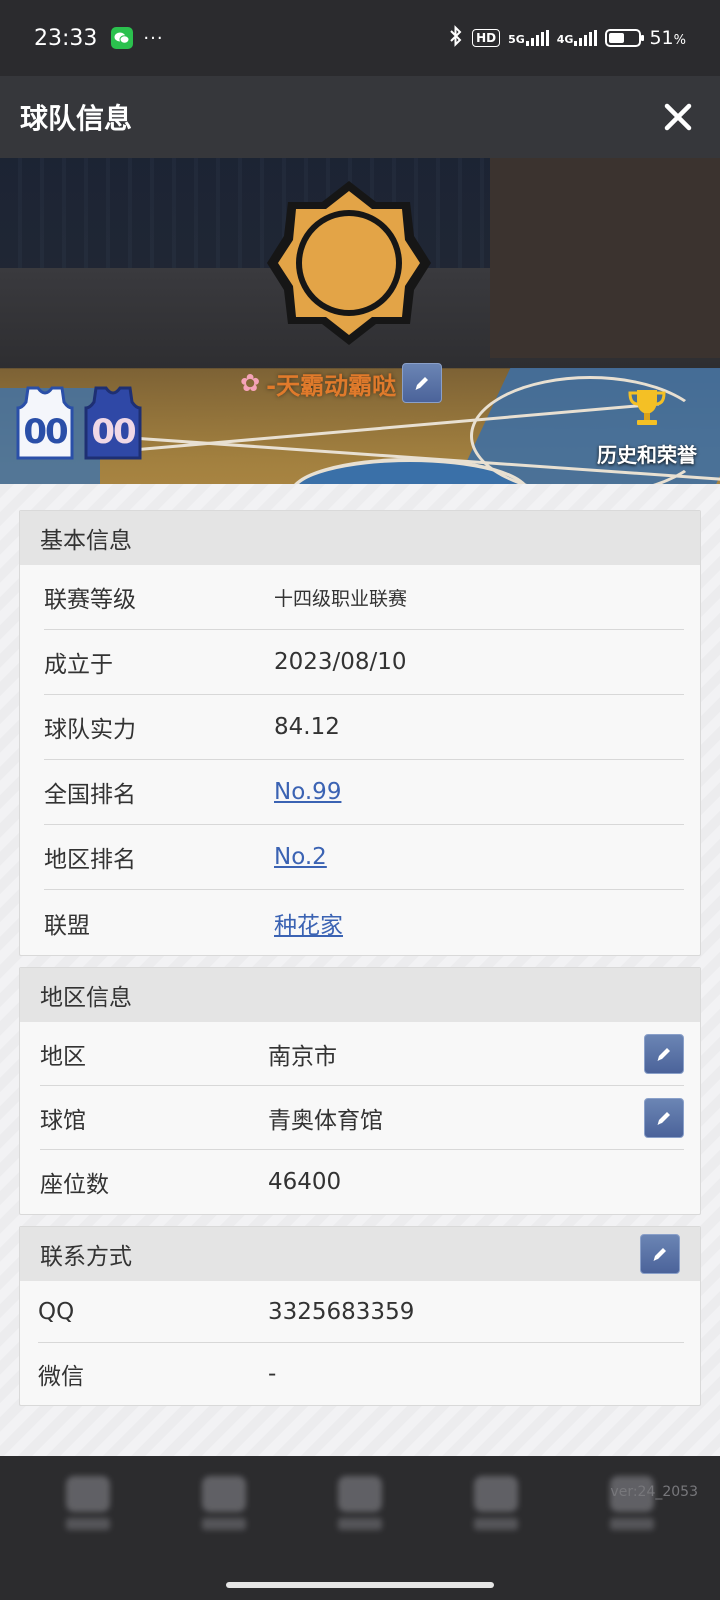  I want to click on row-label: 地区排名, so click(90, 860).